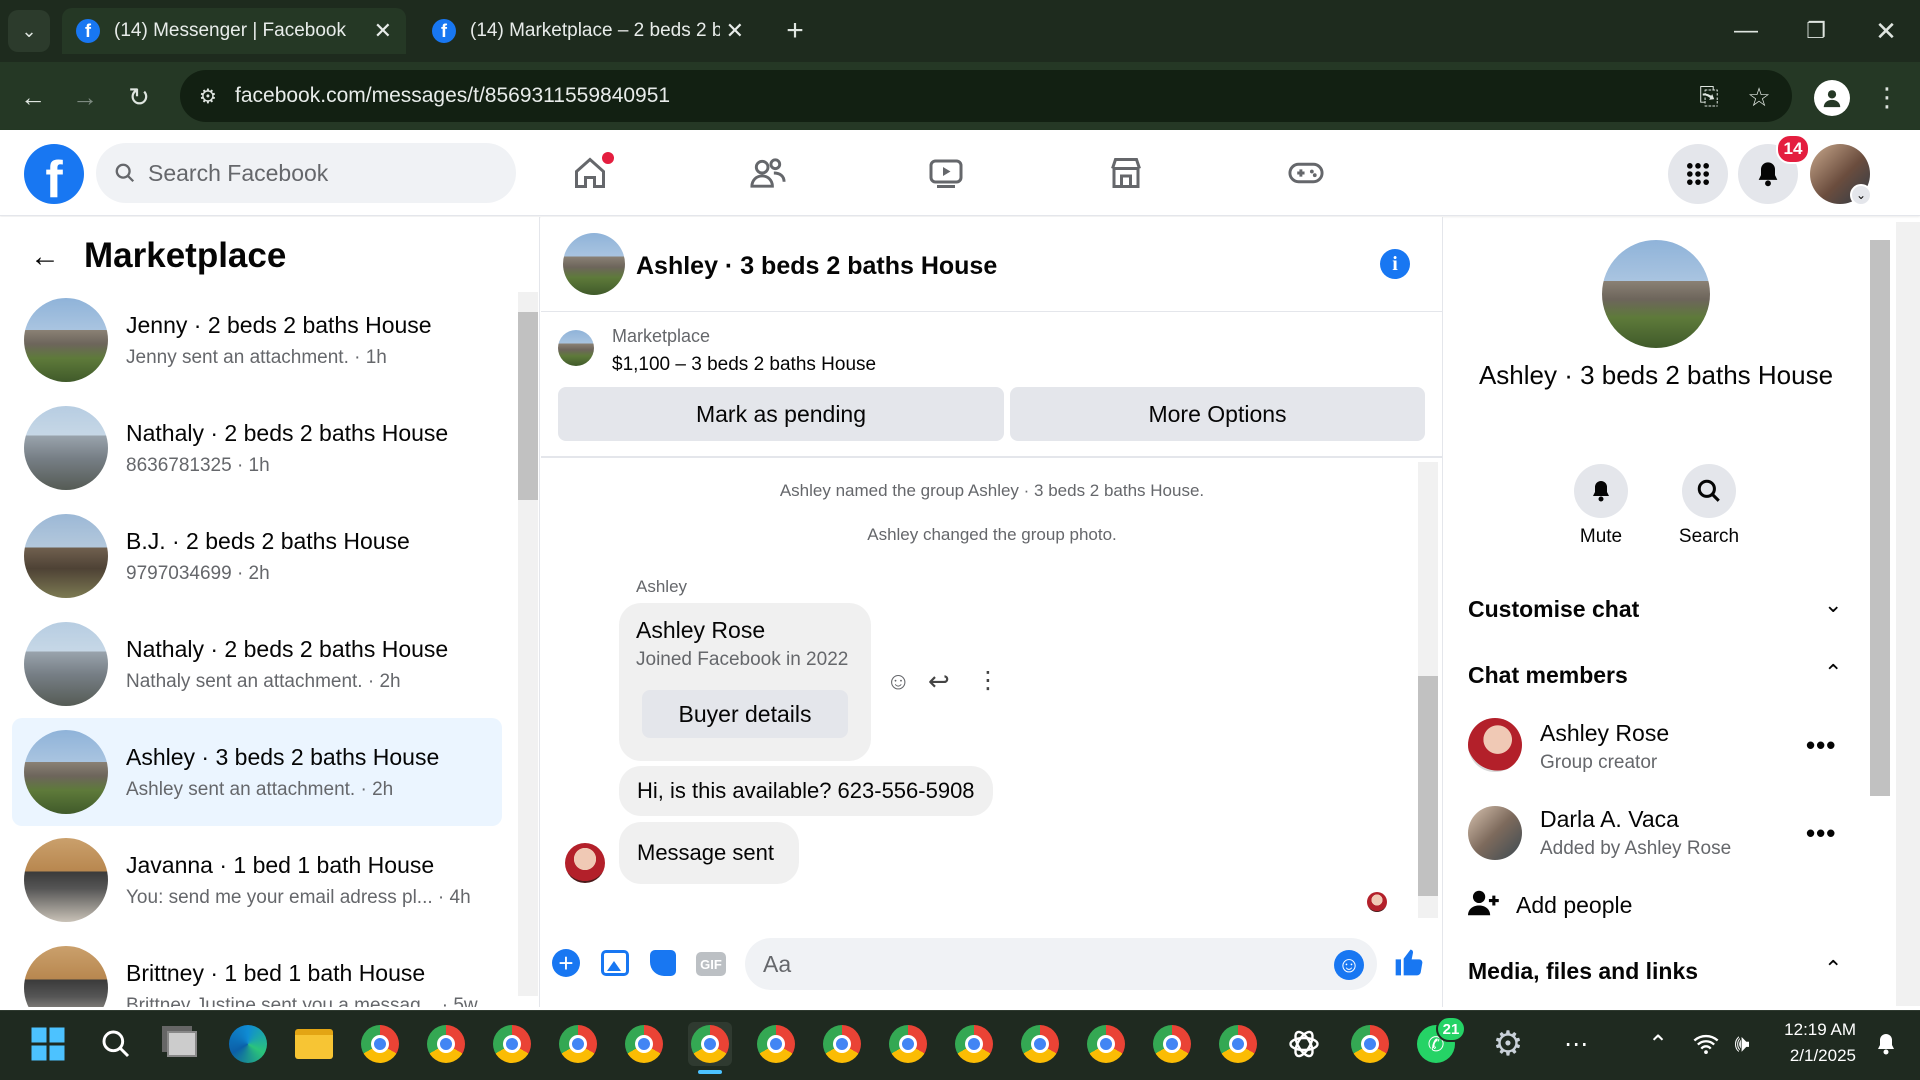  I want to click on clock-time: 12:19 AM, so click(1808, 1030).